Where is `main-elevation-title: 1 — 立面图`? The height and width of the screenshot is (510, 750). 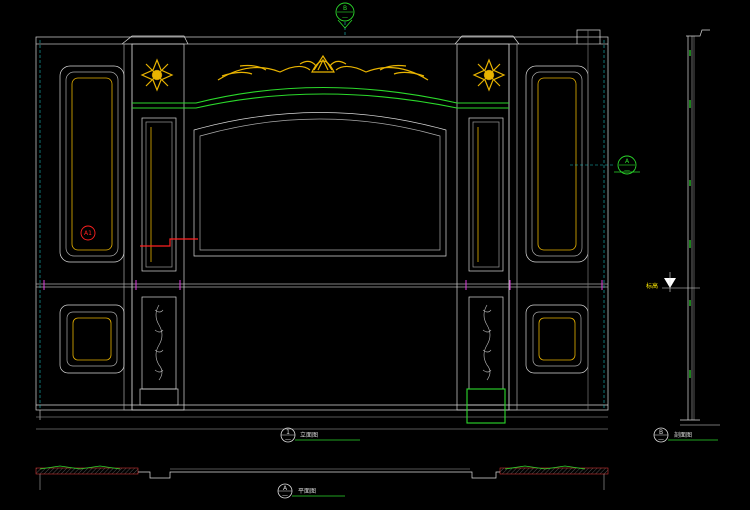 main-elevation-title: 1 — 立面图 is located at coordinates (320, 435).